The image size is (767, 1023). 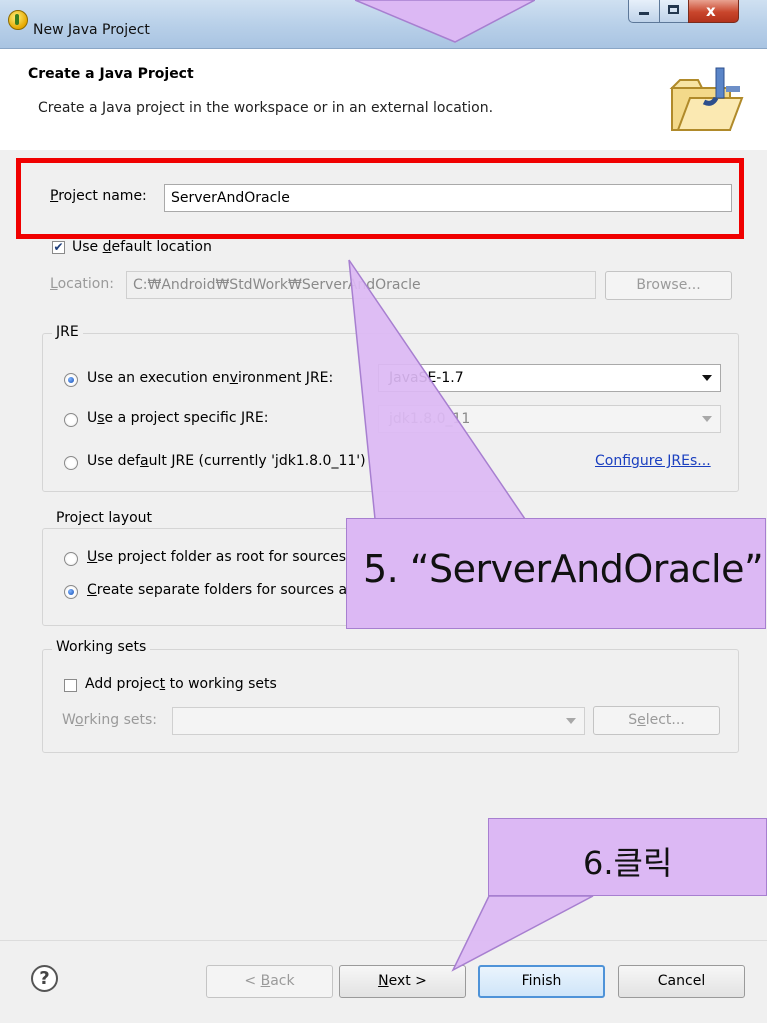 What do you see at coordinates (82, 284) in the screenshot?
I see `location-label: Location:` at bounding box center [82, 284].